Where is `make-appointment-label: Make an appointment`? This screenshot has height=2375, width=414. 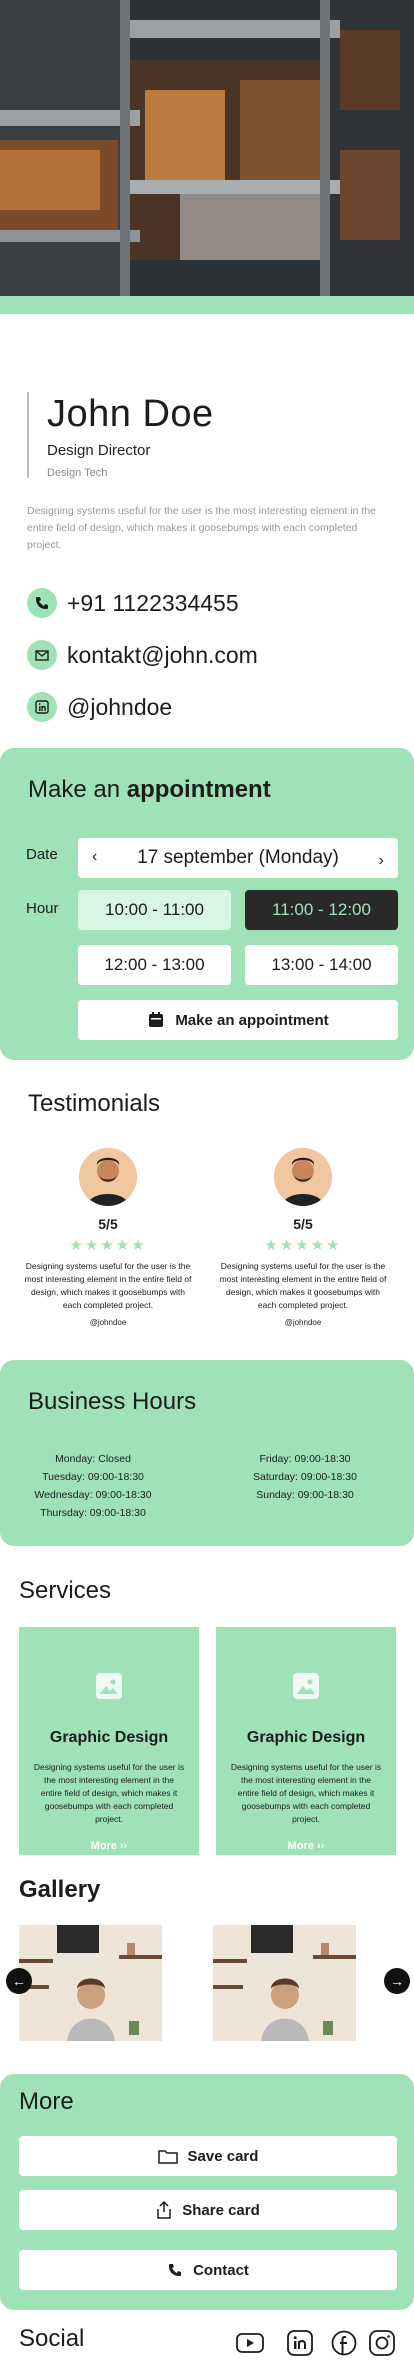
make-appointment-label: Make an appointment is located at coordinates (252, 1020).